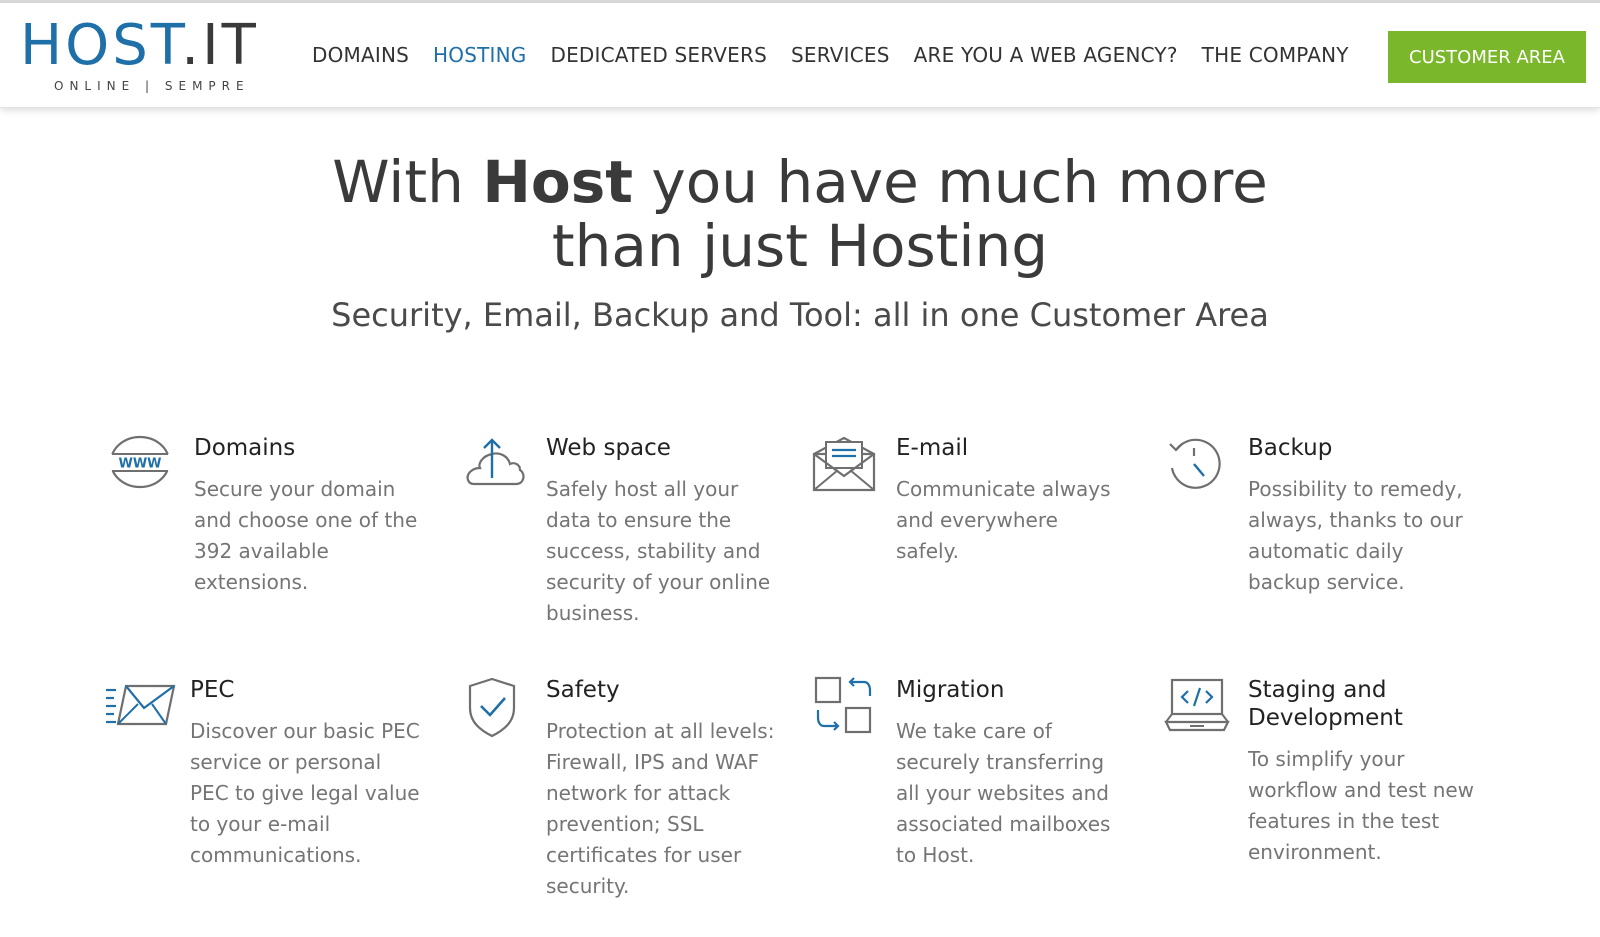  I want to click on logo-it-text: .IT, so click(220, 45).